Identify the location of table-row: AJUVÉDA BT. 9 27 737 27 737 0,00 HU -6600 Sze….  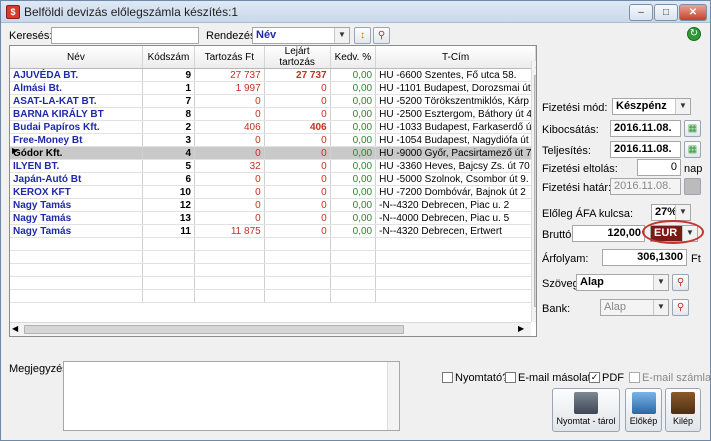
(273, 75).